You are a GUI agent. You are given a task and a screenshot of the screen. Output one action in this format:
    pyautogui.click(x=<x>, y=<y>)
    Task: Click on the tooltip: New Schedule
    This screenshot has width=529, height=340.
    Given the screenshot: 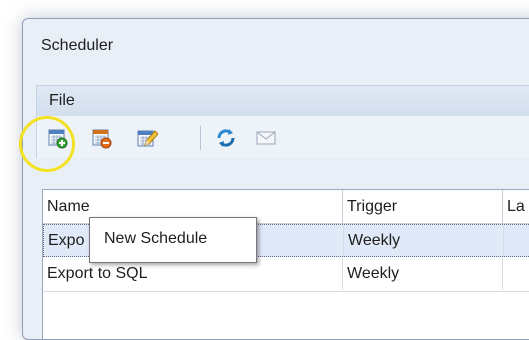 What is the action you would take?
    pyautogui.click(x=173, y=240)
    